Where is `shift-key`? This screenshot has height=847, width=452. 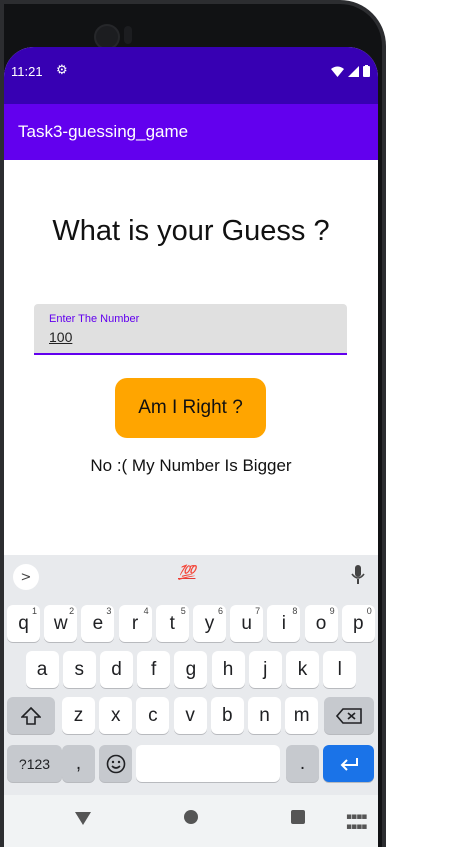 shift-key is located at coordinates (31, 715).